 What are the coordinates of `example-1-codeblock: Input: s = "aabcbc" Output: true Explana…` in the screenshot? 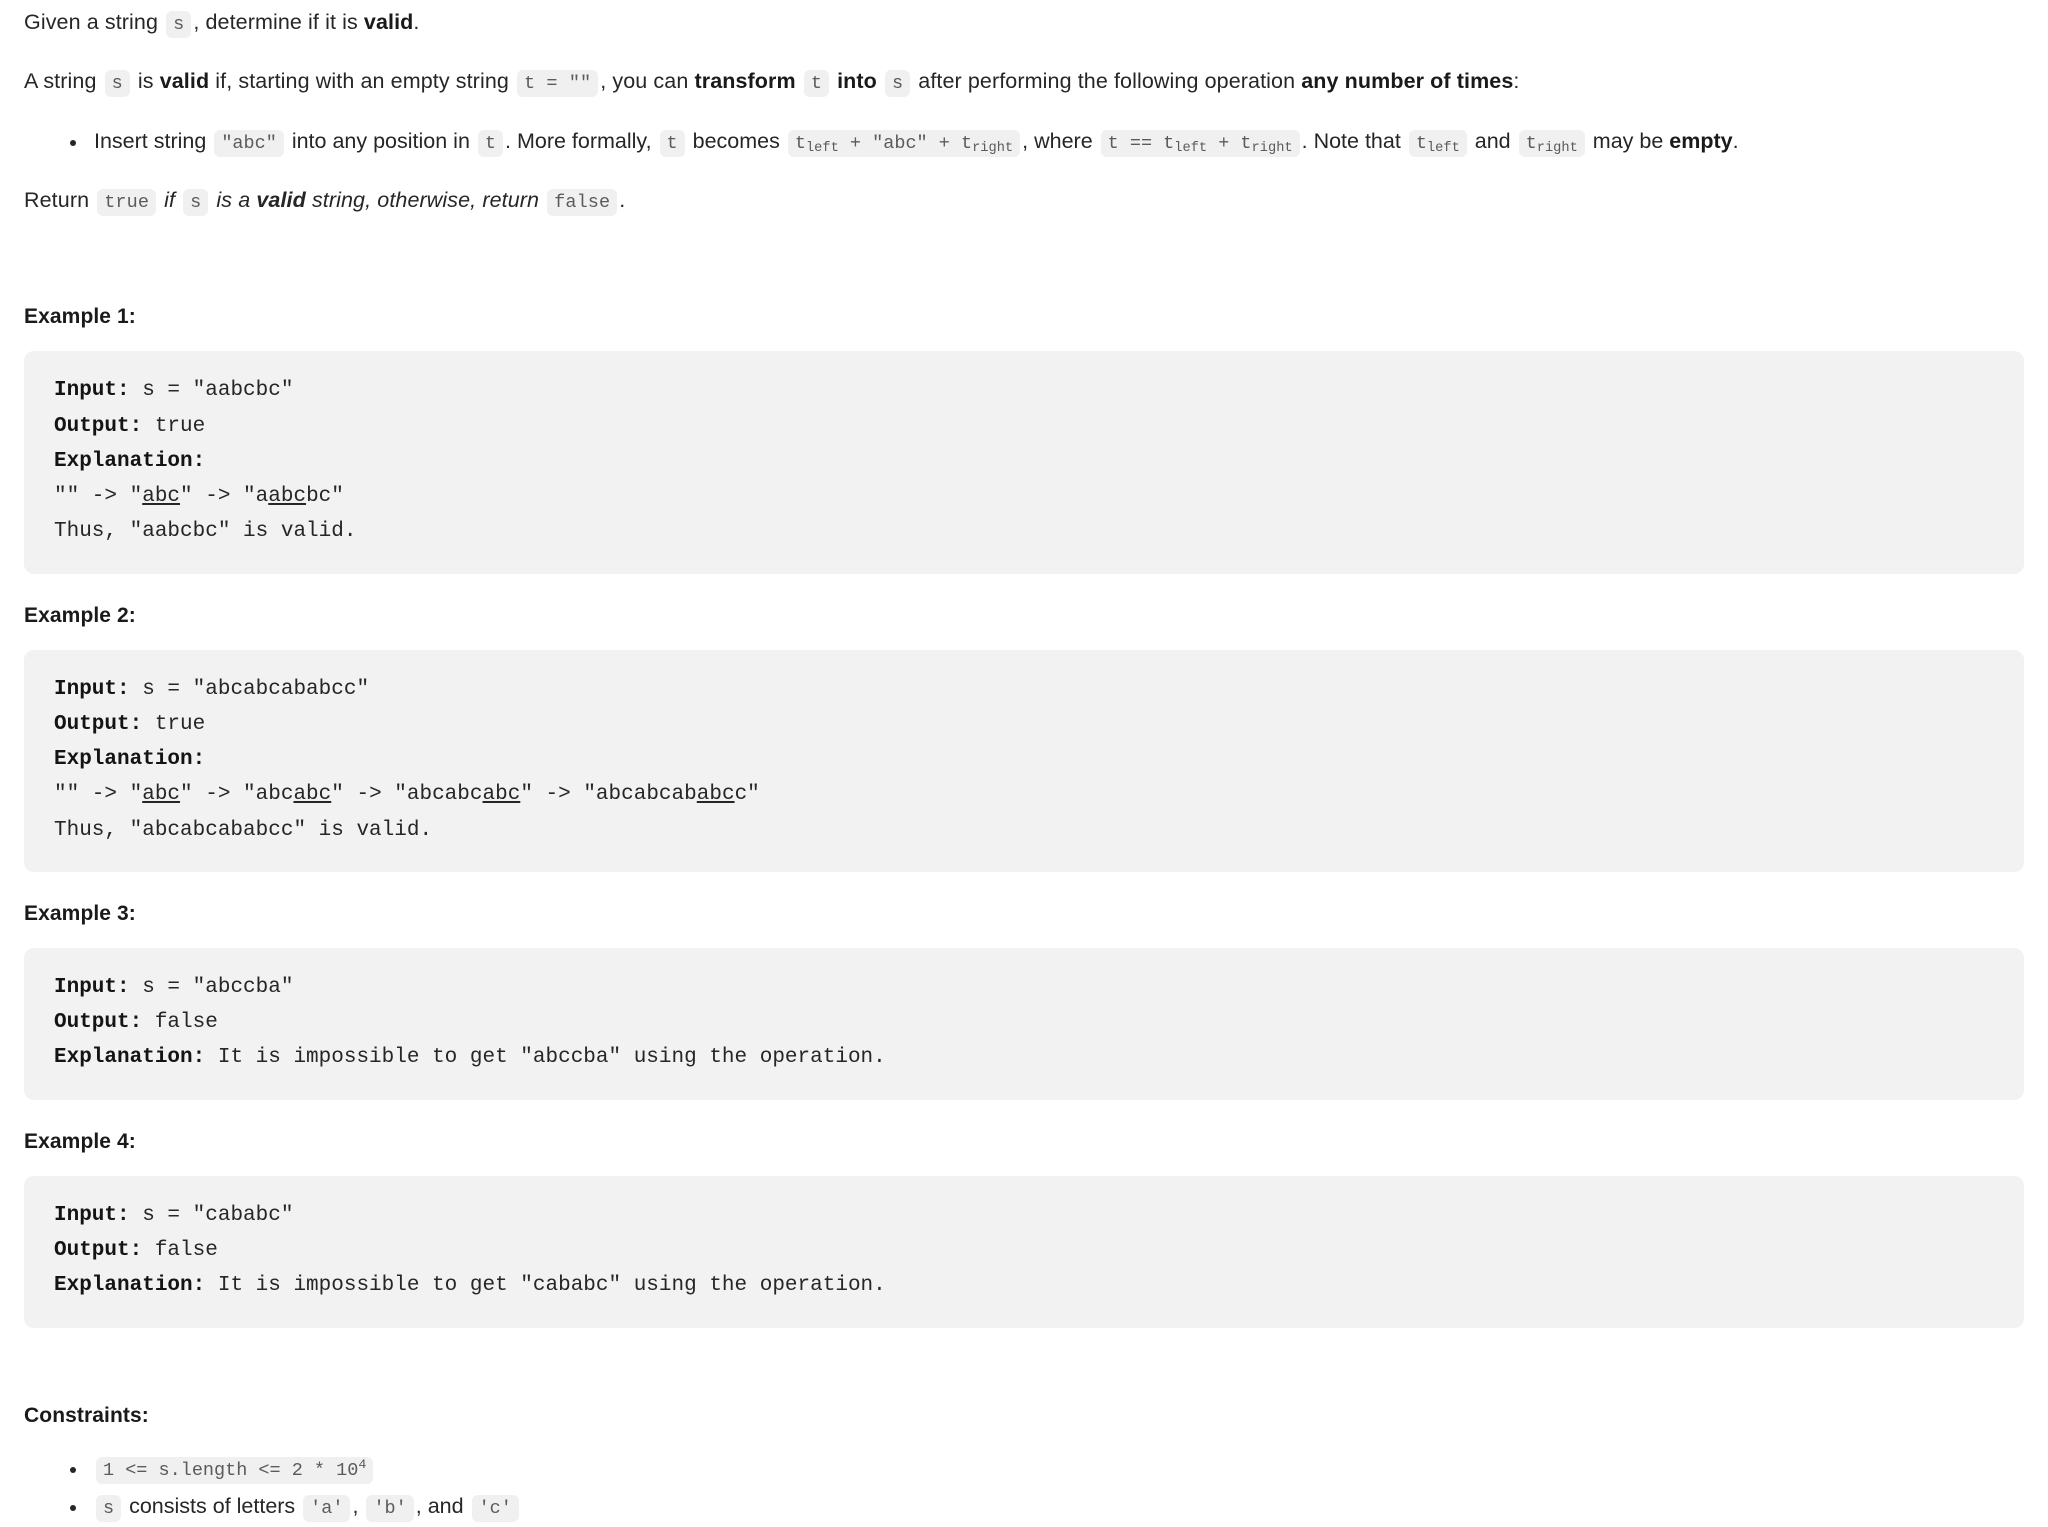 It's located at (1024, 462).